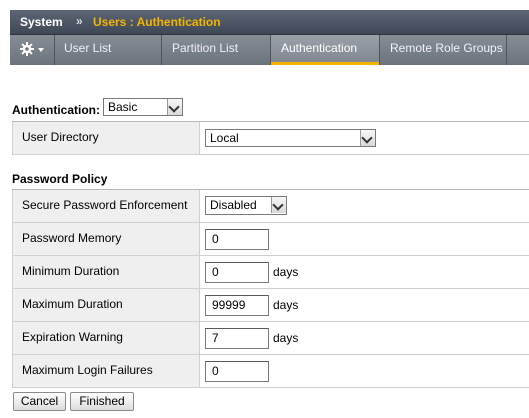 The image size is (529, 418). What do you see at coordinates (106, 239) in the screenshot?
I see `password-memory-label: Password Memory` at bounding box center [106, 239].